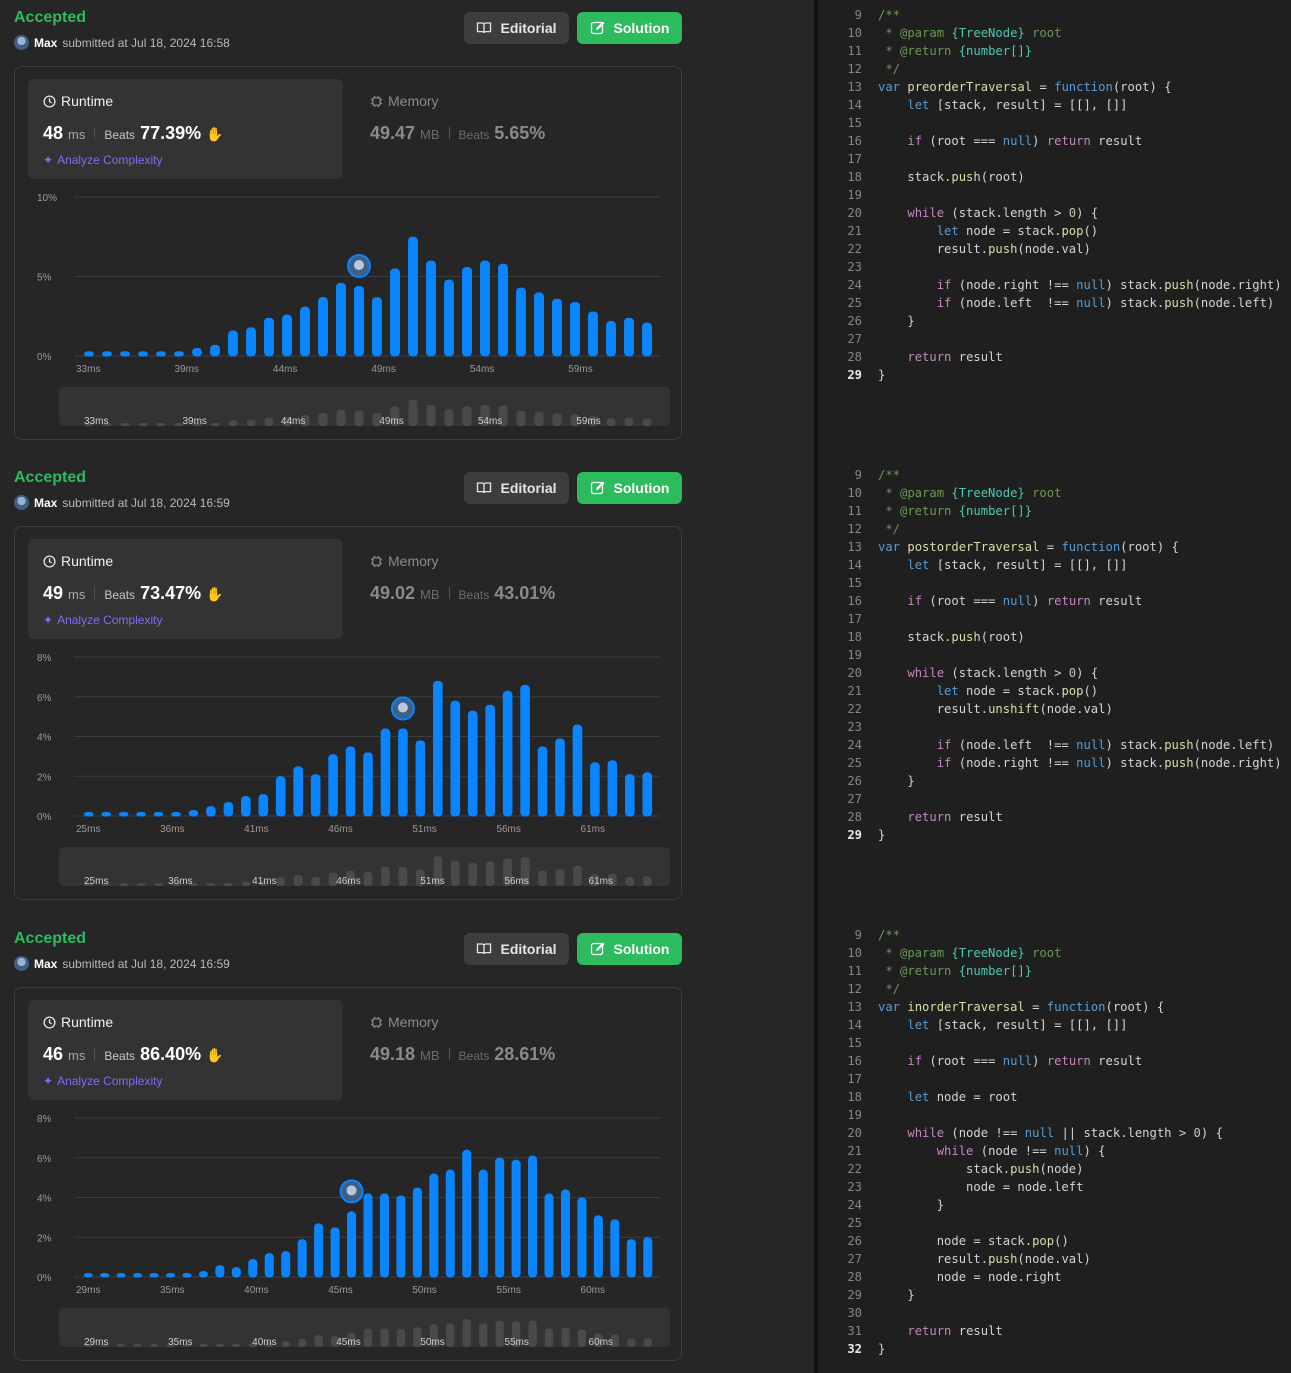 Image resolution: width=1291 pixels, height=1373 pixels. What do you see at coordinates (1054, 1349) in the screenshot?
I see `code-line: 32}` at bounding box center [1054, 1349].